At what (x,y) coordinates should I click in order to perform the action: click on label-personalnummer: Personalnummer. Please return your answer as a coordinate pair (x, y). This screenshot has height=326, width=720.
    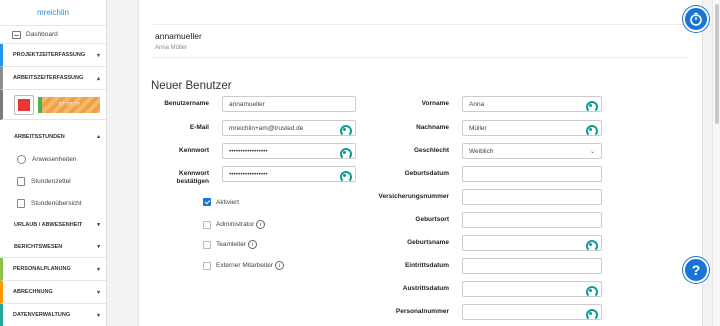
    Looking at the image, I should click on (422, 311).